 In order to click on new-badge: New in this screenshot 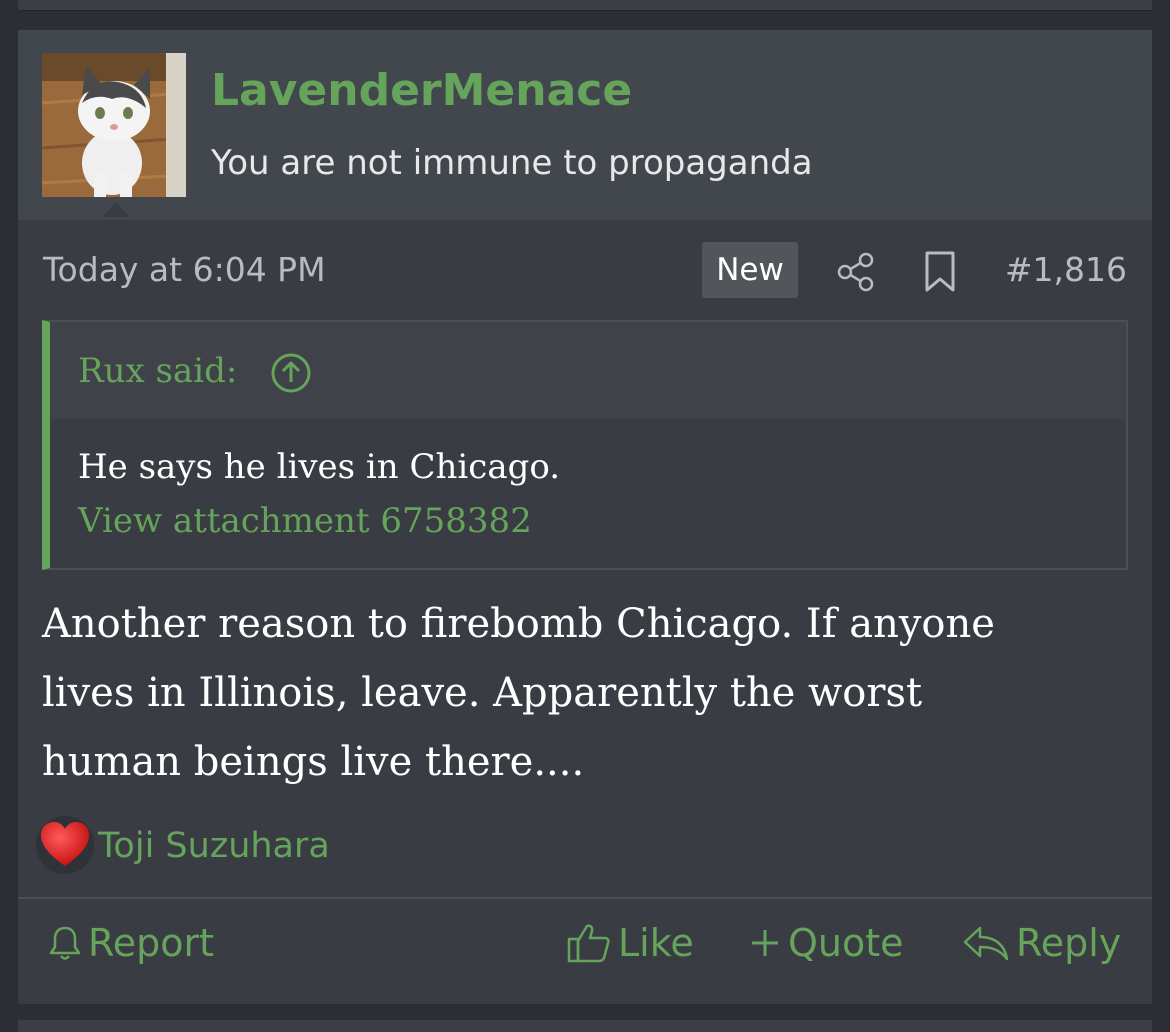, I will do `click(750, 270)`.